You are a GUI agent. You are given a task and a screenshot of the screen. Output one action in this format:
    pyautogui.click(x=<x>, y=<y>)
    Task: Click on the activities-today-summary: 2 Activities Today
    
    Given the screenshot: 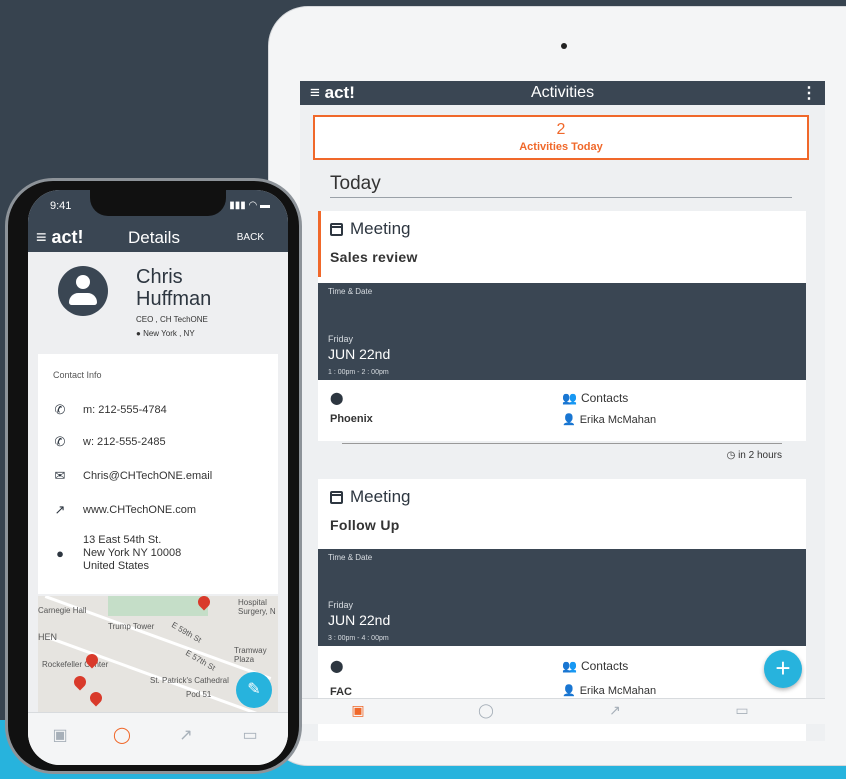 What is the action you would take?
    pyautogui.click(x=561, y=137)
    